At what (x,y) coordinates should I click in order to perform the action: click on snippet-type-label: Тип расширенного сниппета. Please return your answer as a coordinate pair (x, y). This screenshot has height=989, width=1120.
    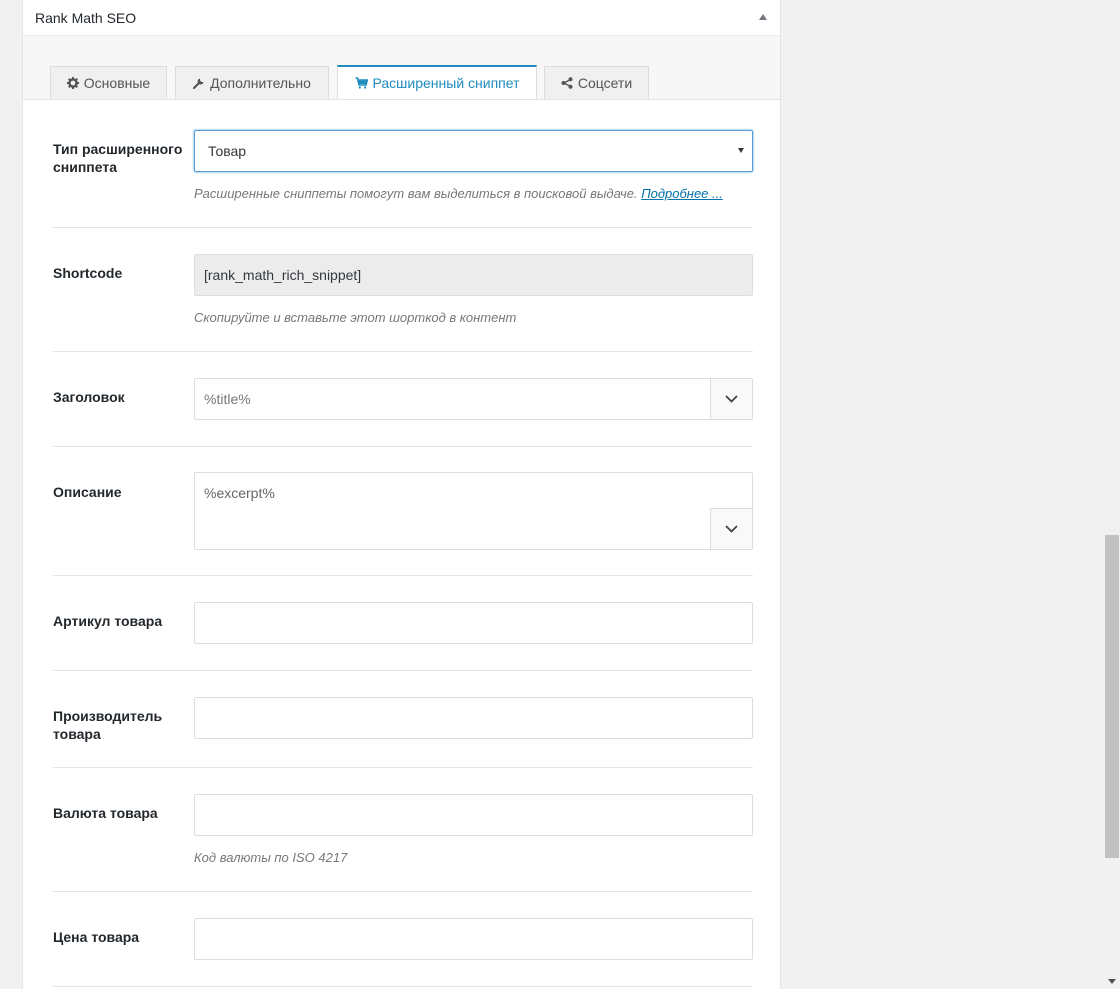
    Looking at the image, I should click on (118, 158).